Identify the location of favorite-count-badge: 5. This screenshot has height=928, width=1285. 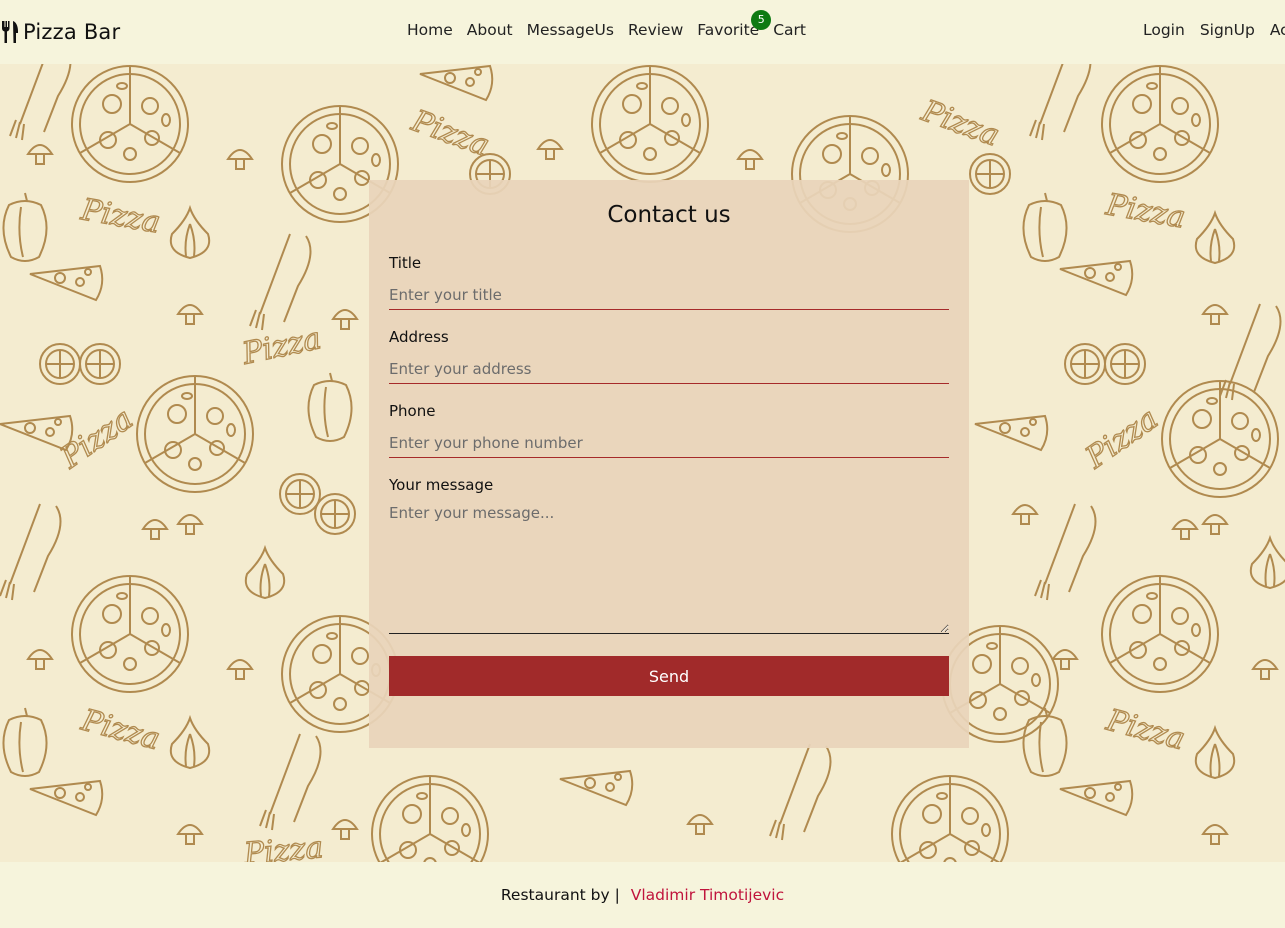
(761, 20).